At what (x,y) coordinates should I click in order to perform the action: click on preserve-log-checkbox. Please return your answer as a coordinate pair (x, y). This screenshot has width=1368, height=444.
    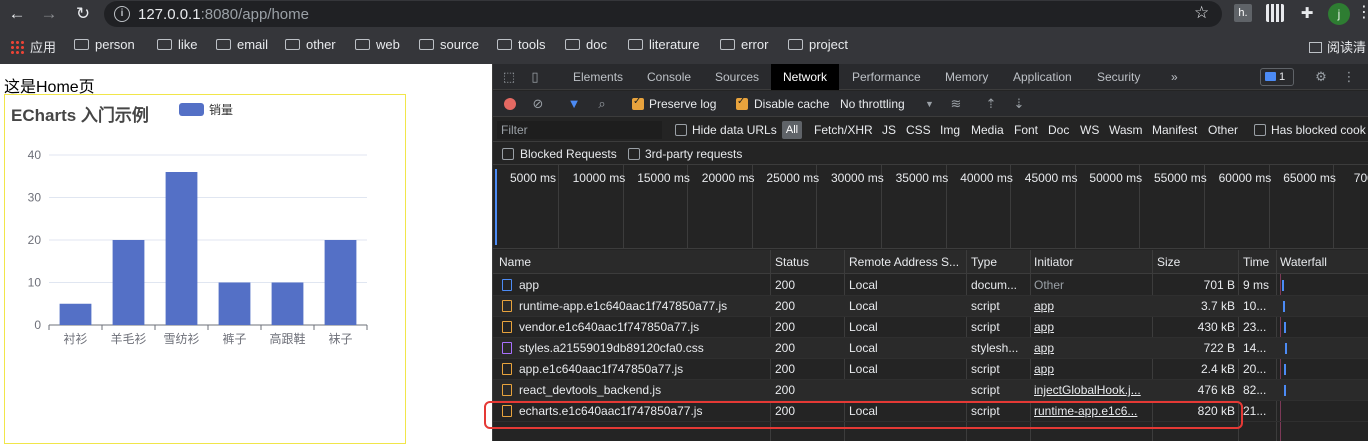
    Looking at the image, I should click on (638, 103).